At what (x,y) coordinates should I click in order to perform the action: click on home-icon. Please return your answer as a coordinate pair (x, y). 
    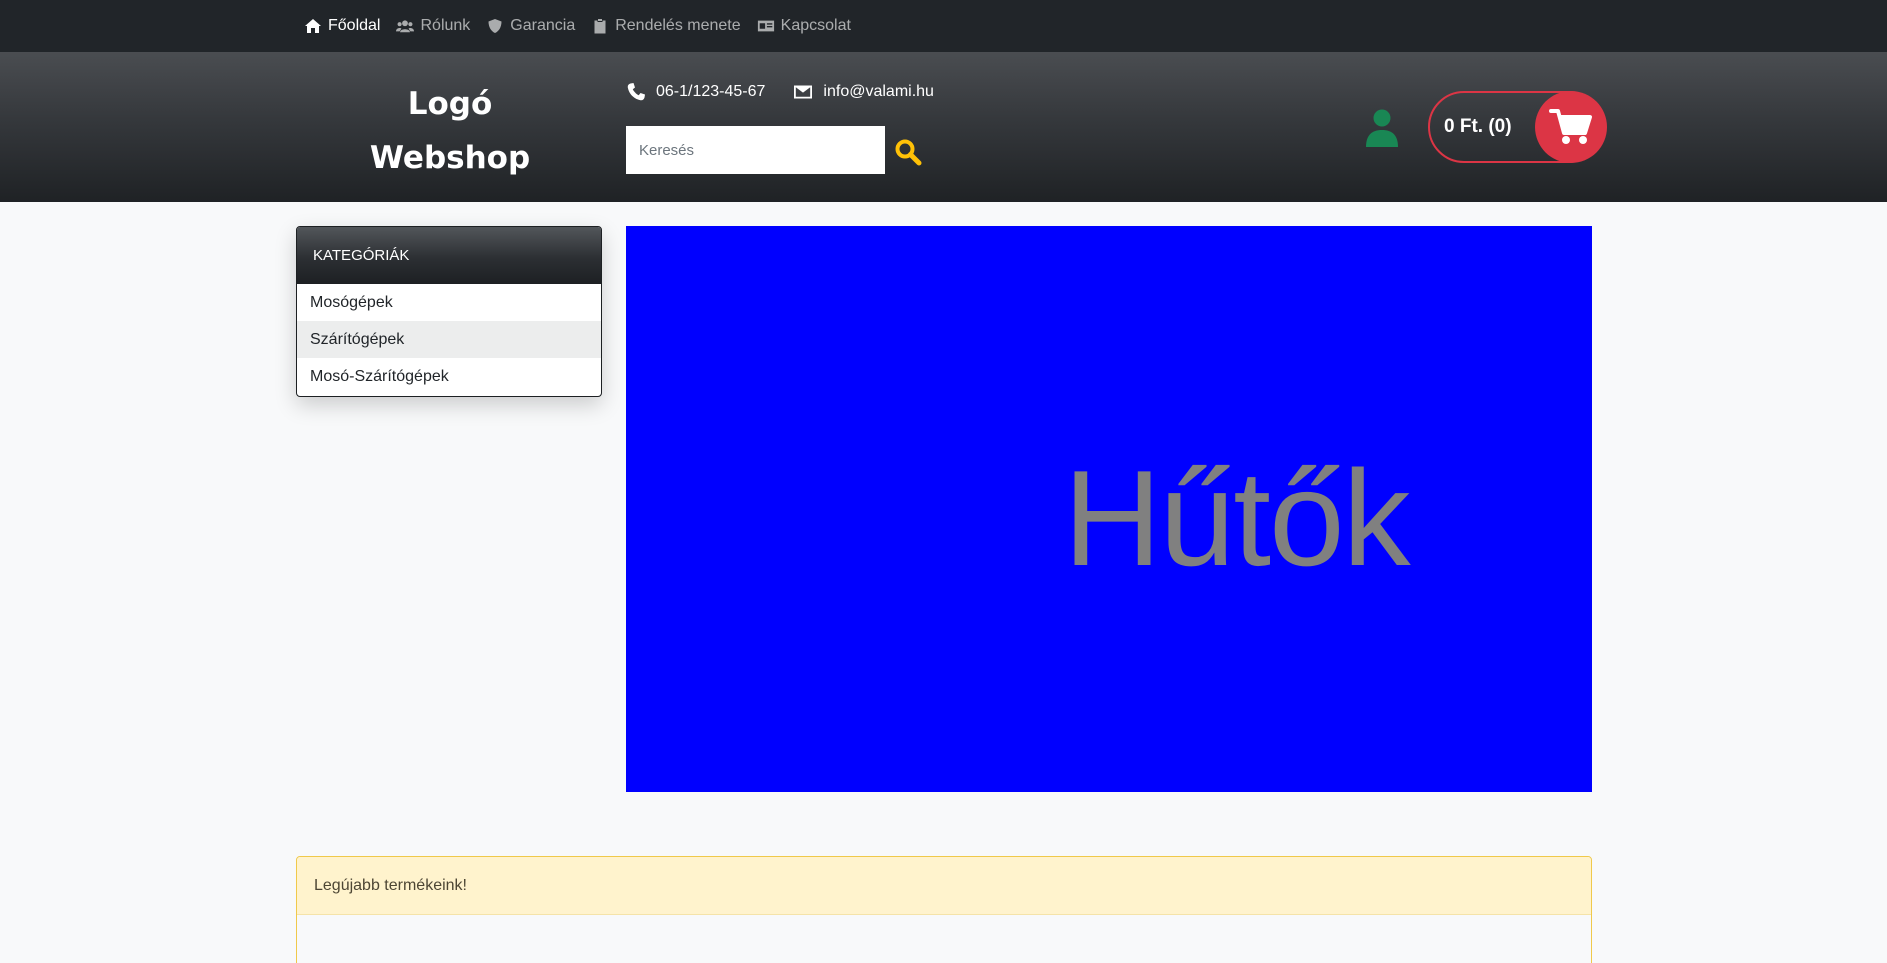
    Looking at the image, I should click on (313, 26).